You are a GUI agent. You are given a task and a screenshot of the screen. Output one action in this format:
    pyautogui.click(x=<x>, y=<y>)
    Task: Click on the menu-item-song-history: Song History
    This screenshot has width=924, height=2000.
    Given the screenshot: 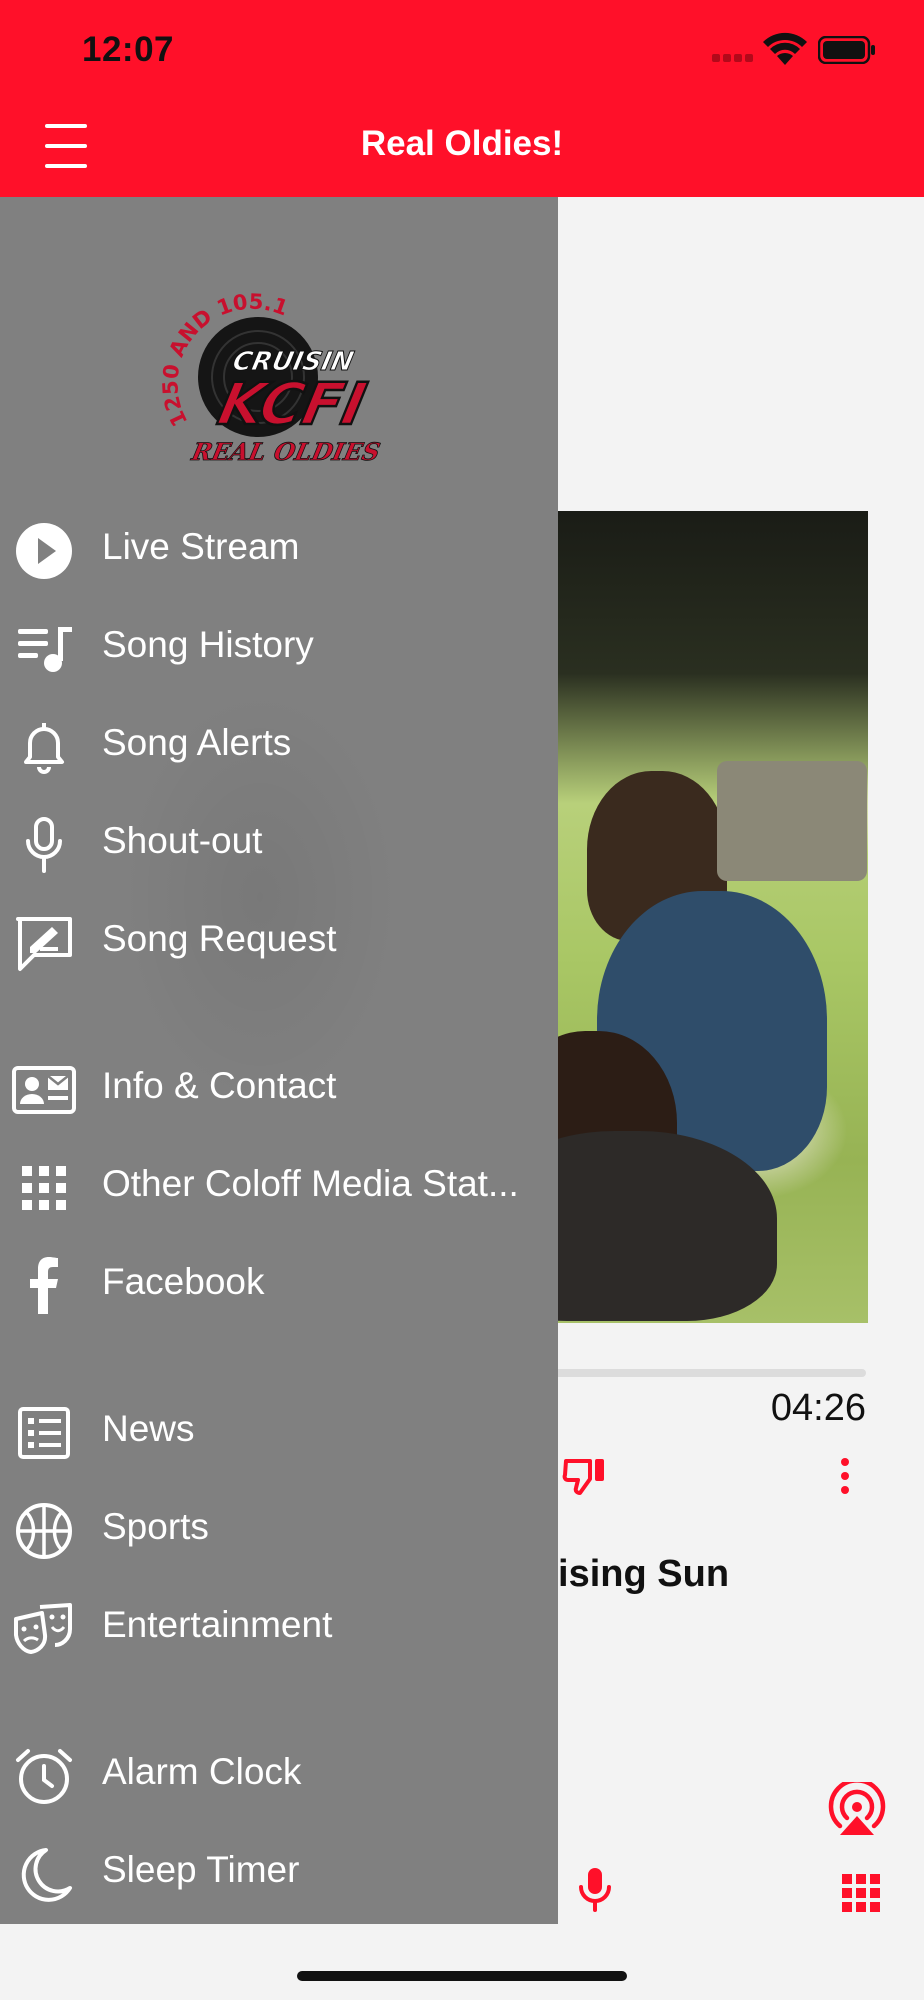 What is the action you would take?
    pyautogui.click(x=279, y=646)
    